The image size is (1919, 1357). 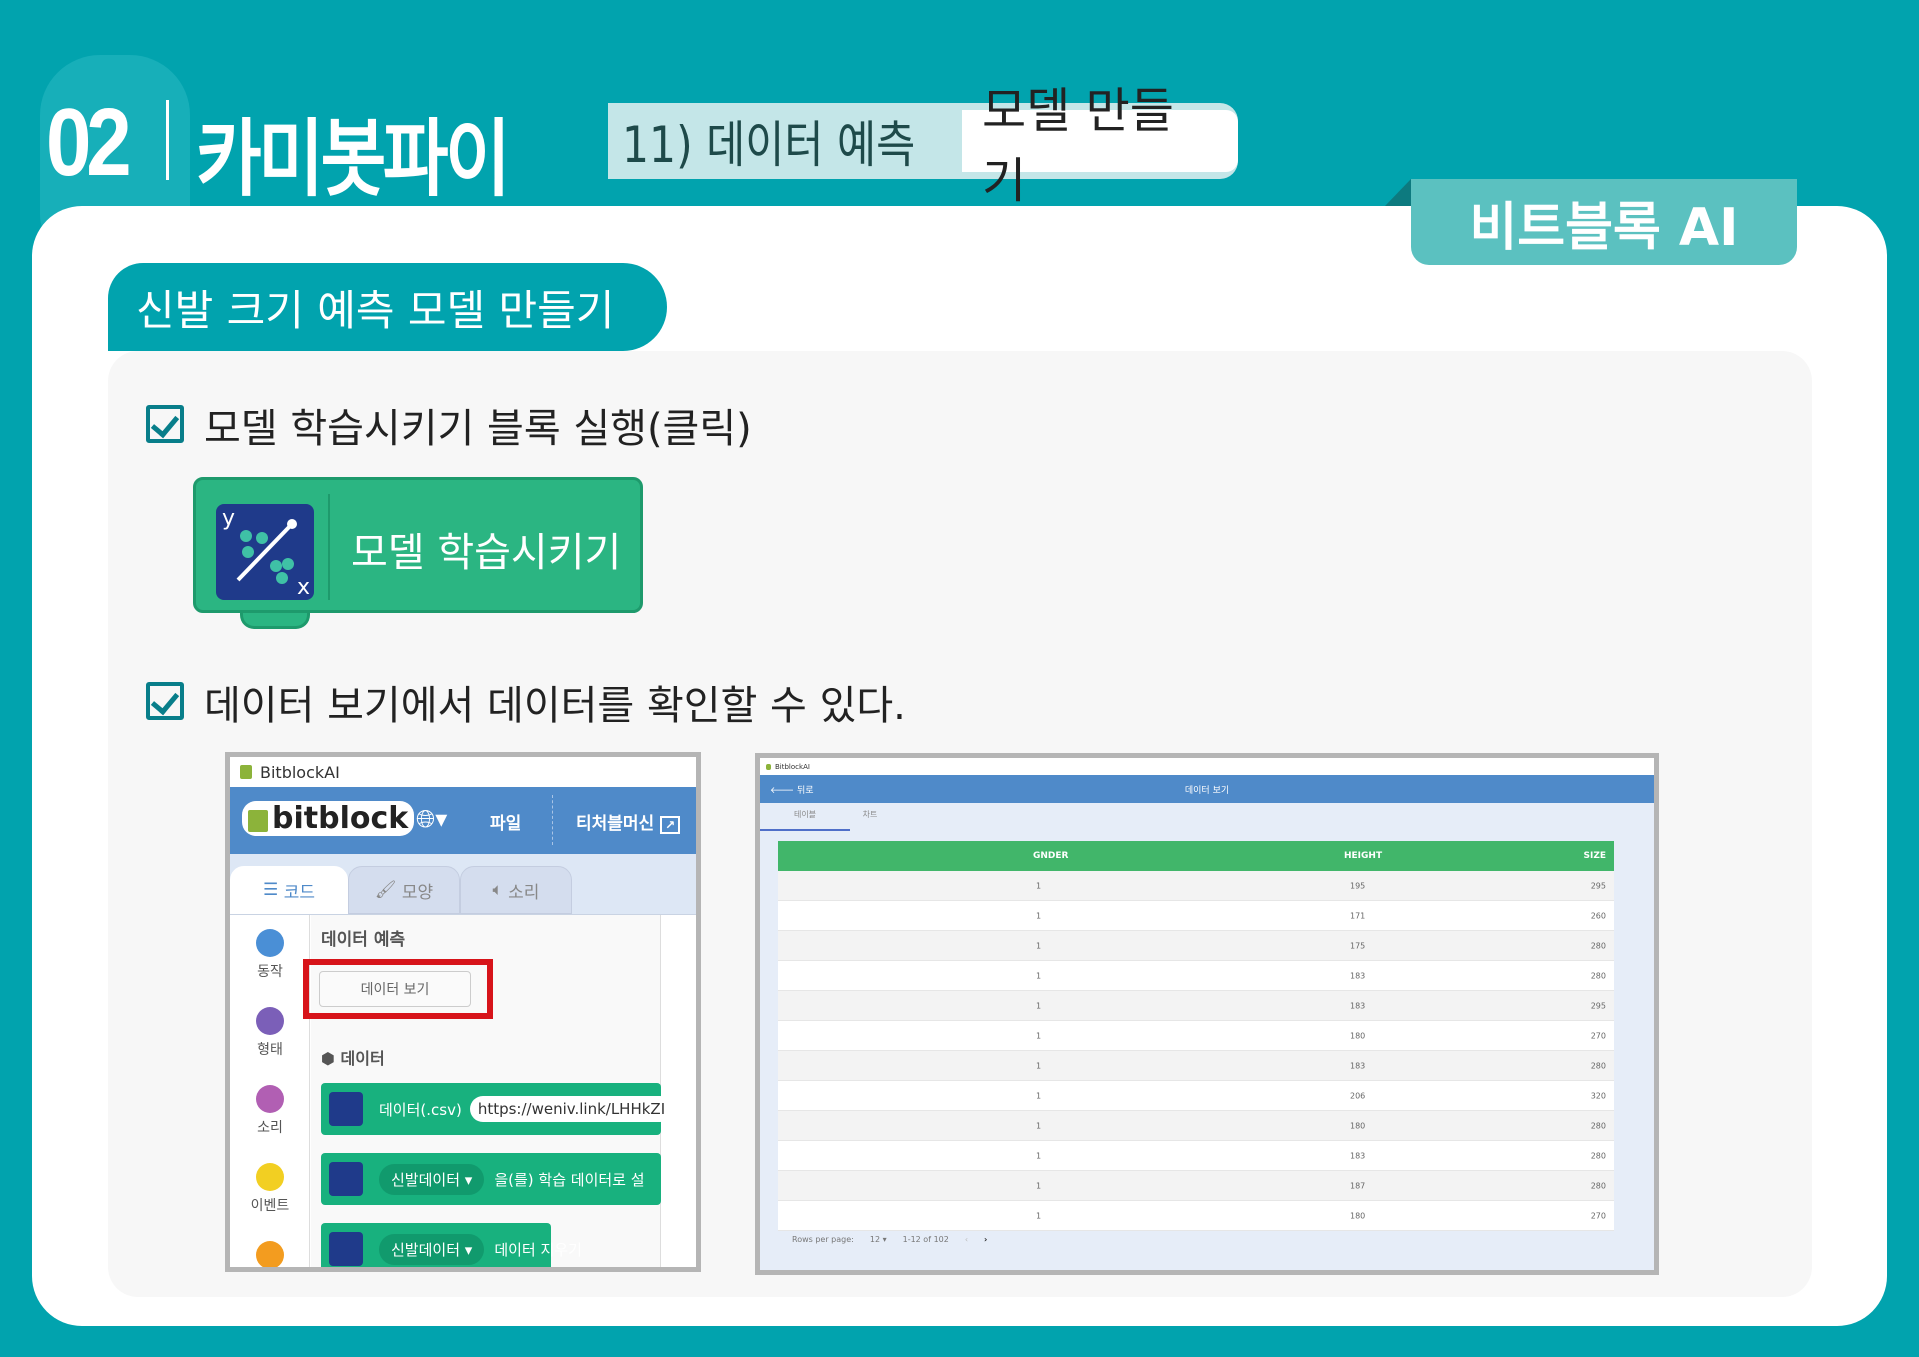 I want to click on view-data-button: 데이터 보기, so click(x=395, y=989).